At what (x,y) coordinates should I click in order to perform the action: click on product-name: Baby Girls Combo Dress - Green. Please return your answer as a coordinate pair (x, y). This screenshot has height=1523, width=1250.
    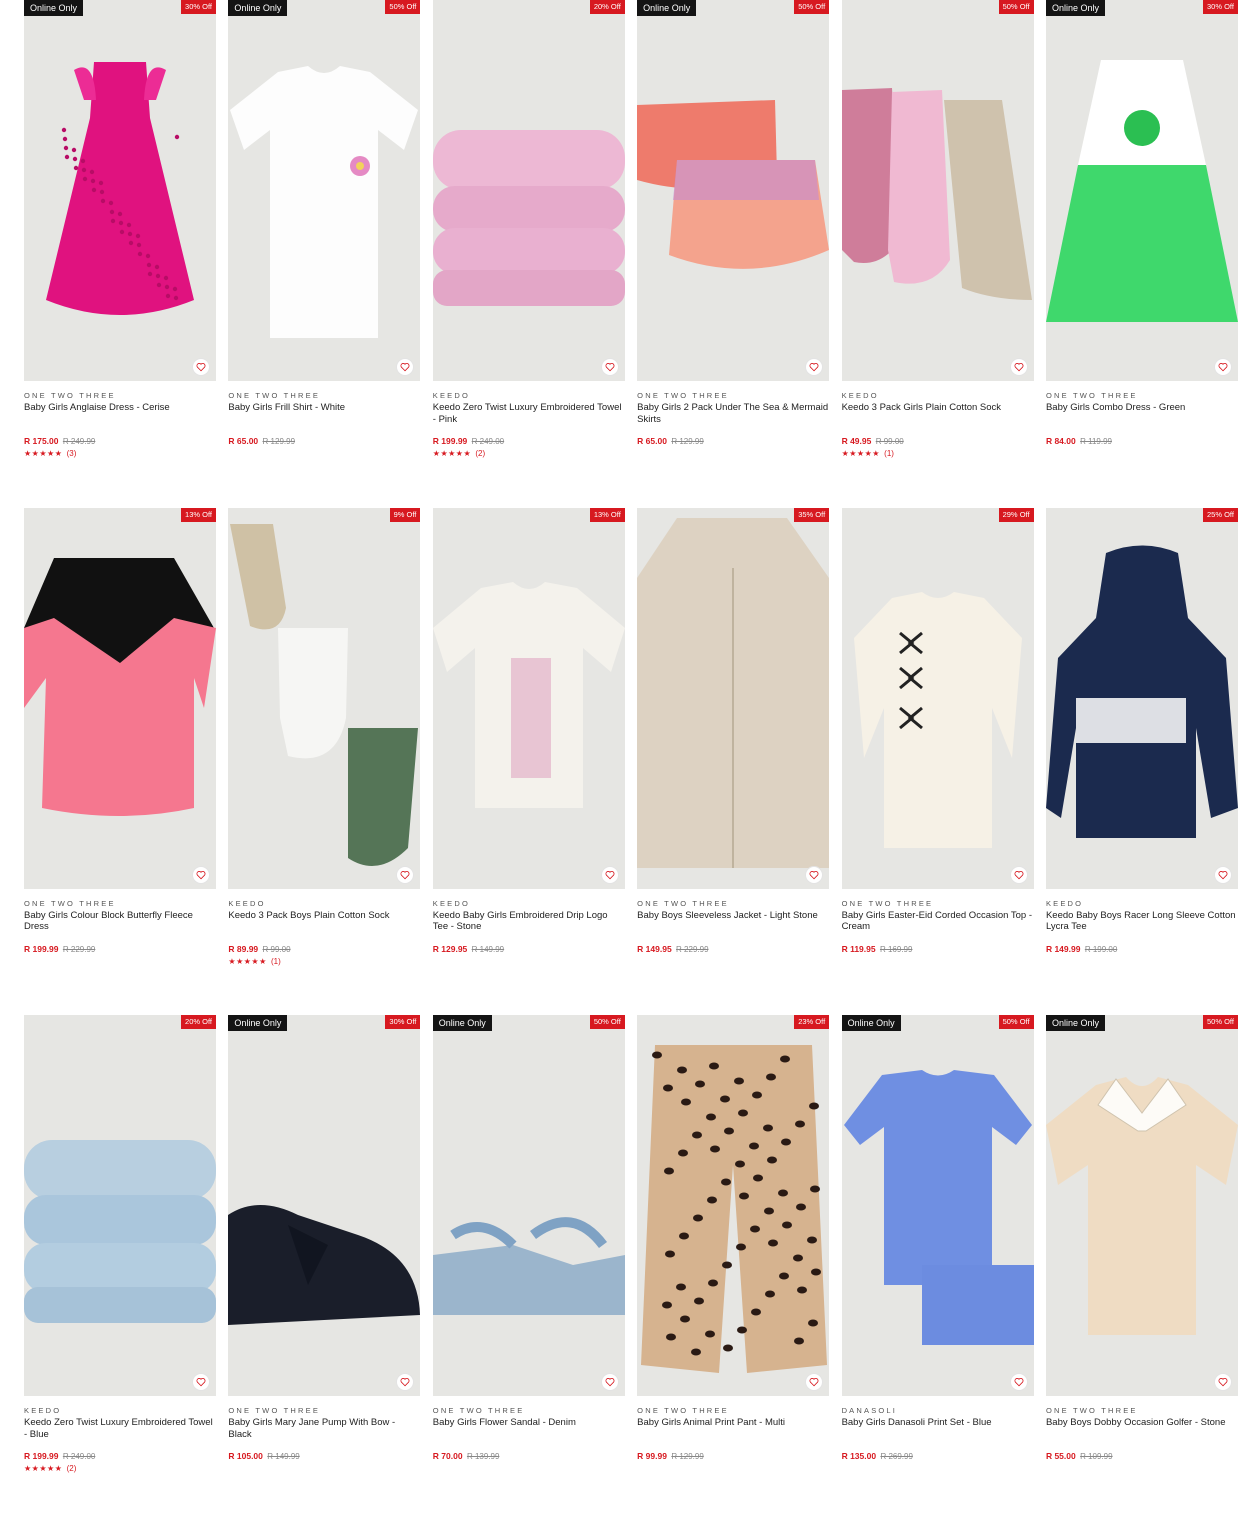
    Looking at the image, I should click on (1142, 419).